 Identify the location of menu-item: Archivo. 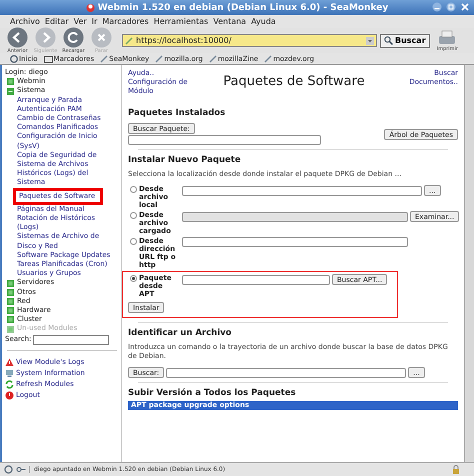
(25, 21).